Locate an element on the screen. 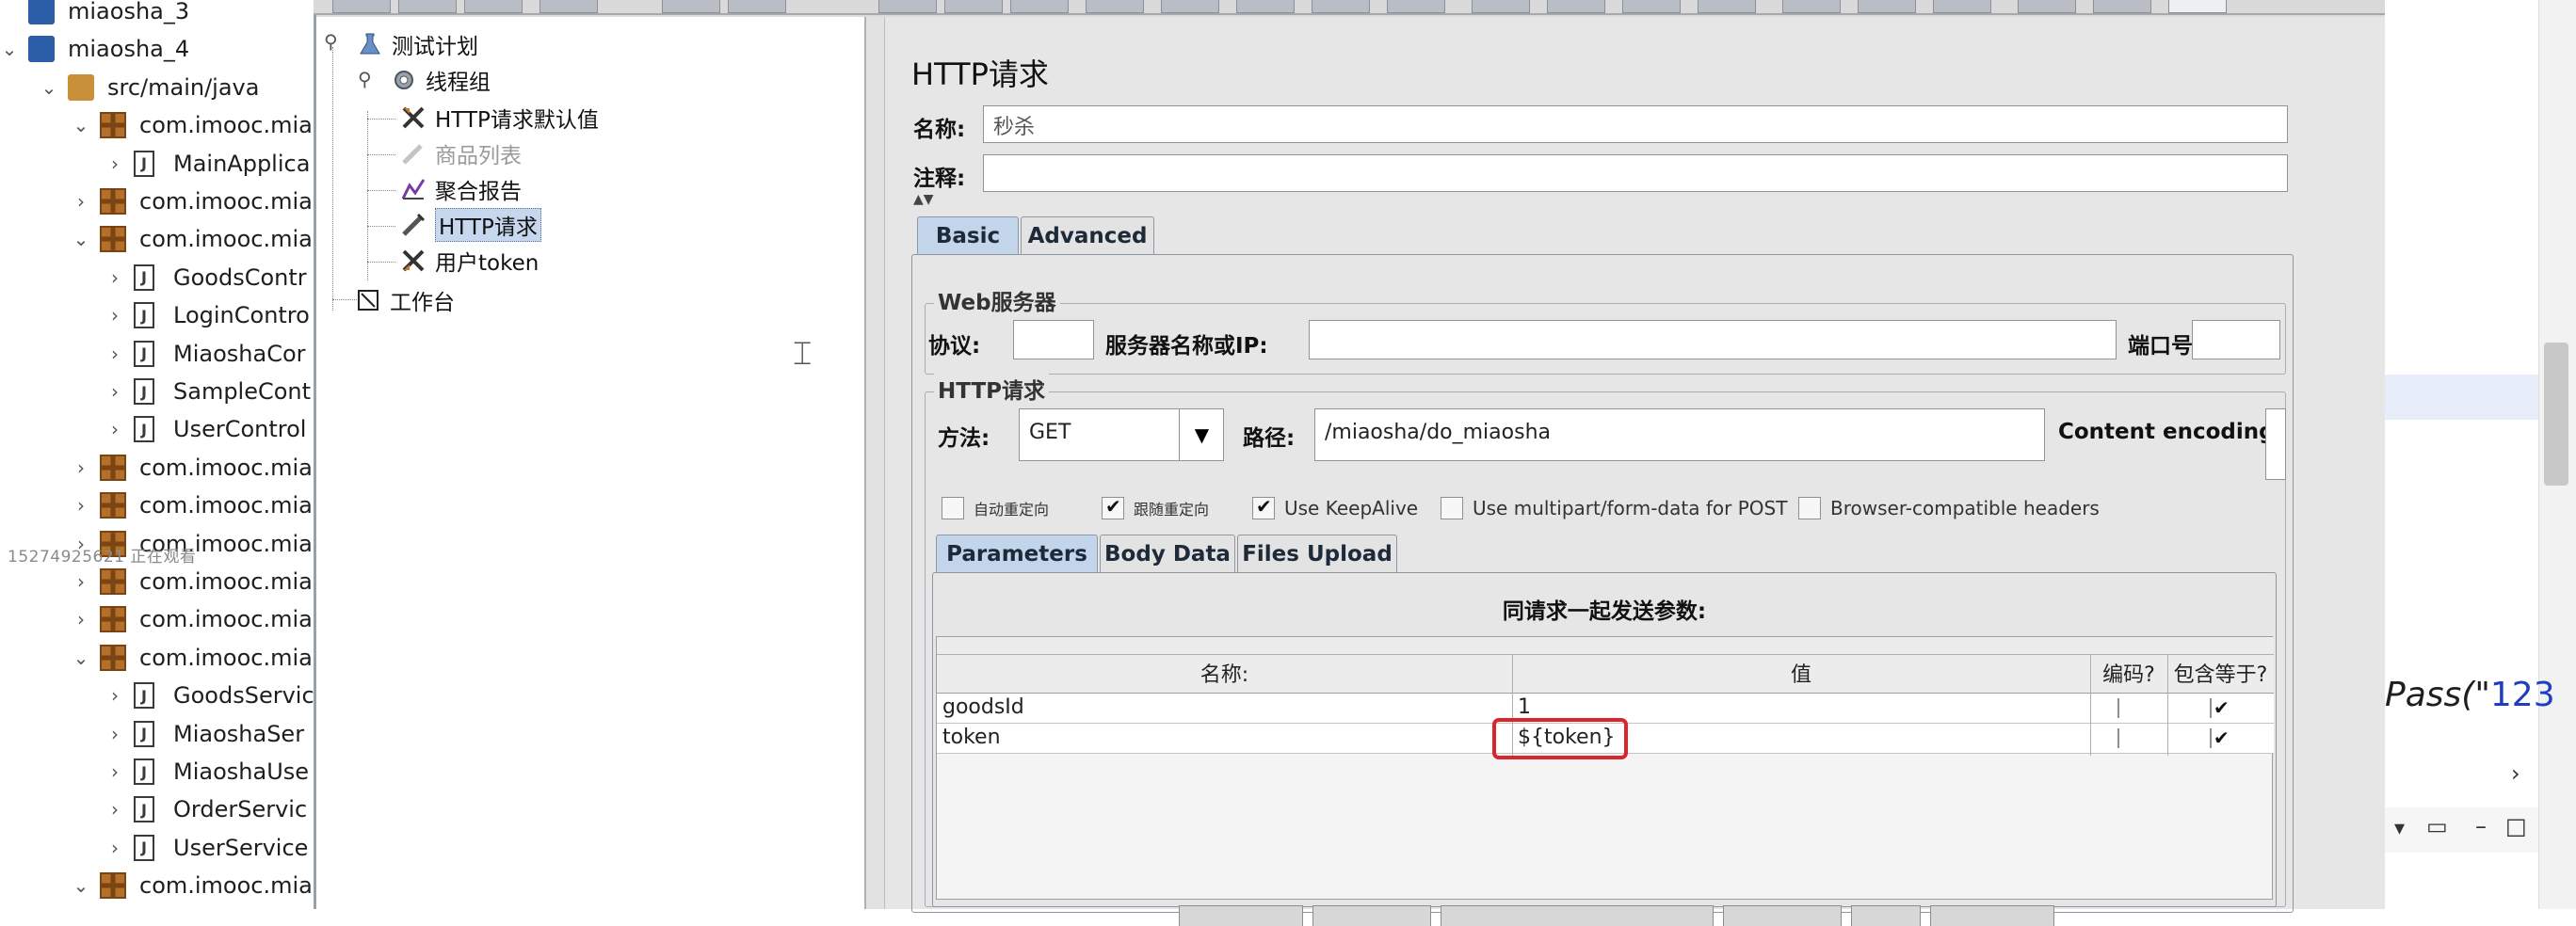 This screenshot has width=2576, height=926. tab-files-upload: Files Upload is located at coordinates (1317, 553).